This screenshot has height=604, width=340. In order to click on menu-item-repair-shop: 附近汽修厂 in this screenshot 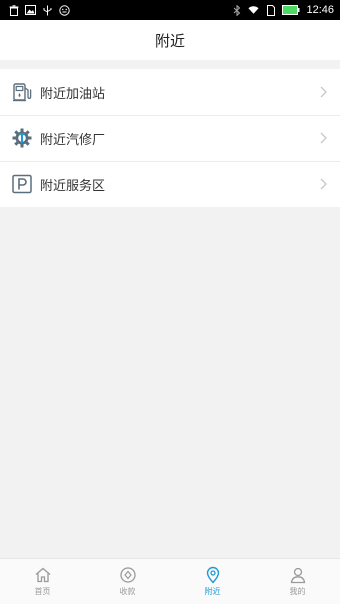, I will do `click(170, 138)`.